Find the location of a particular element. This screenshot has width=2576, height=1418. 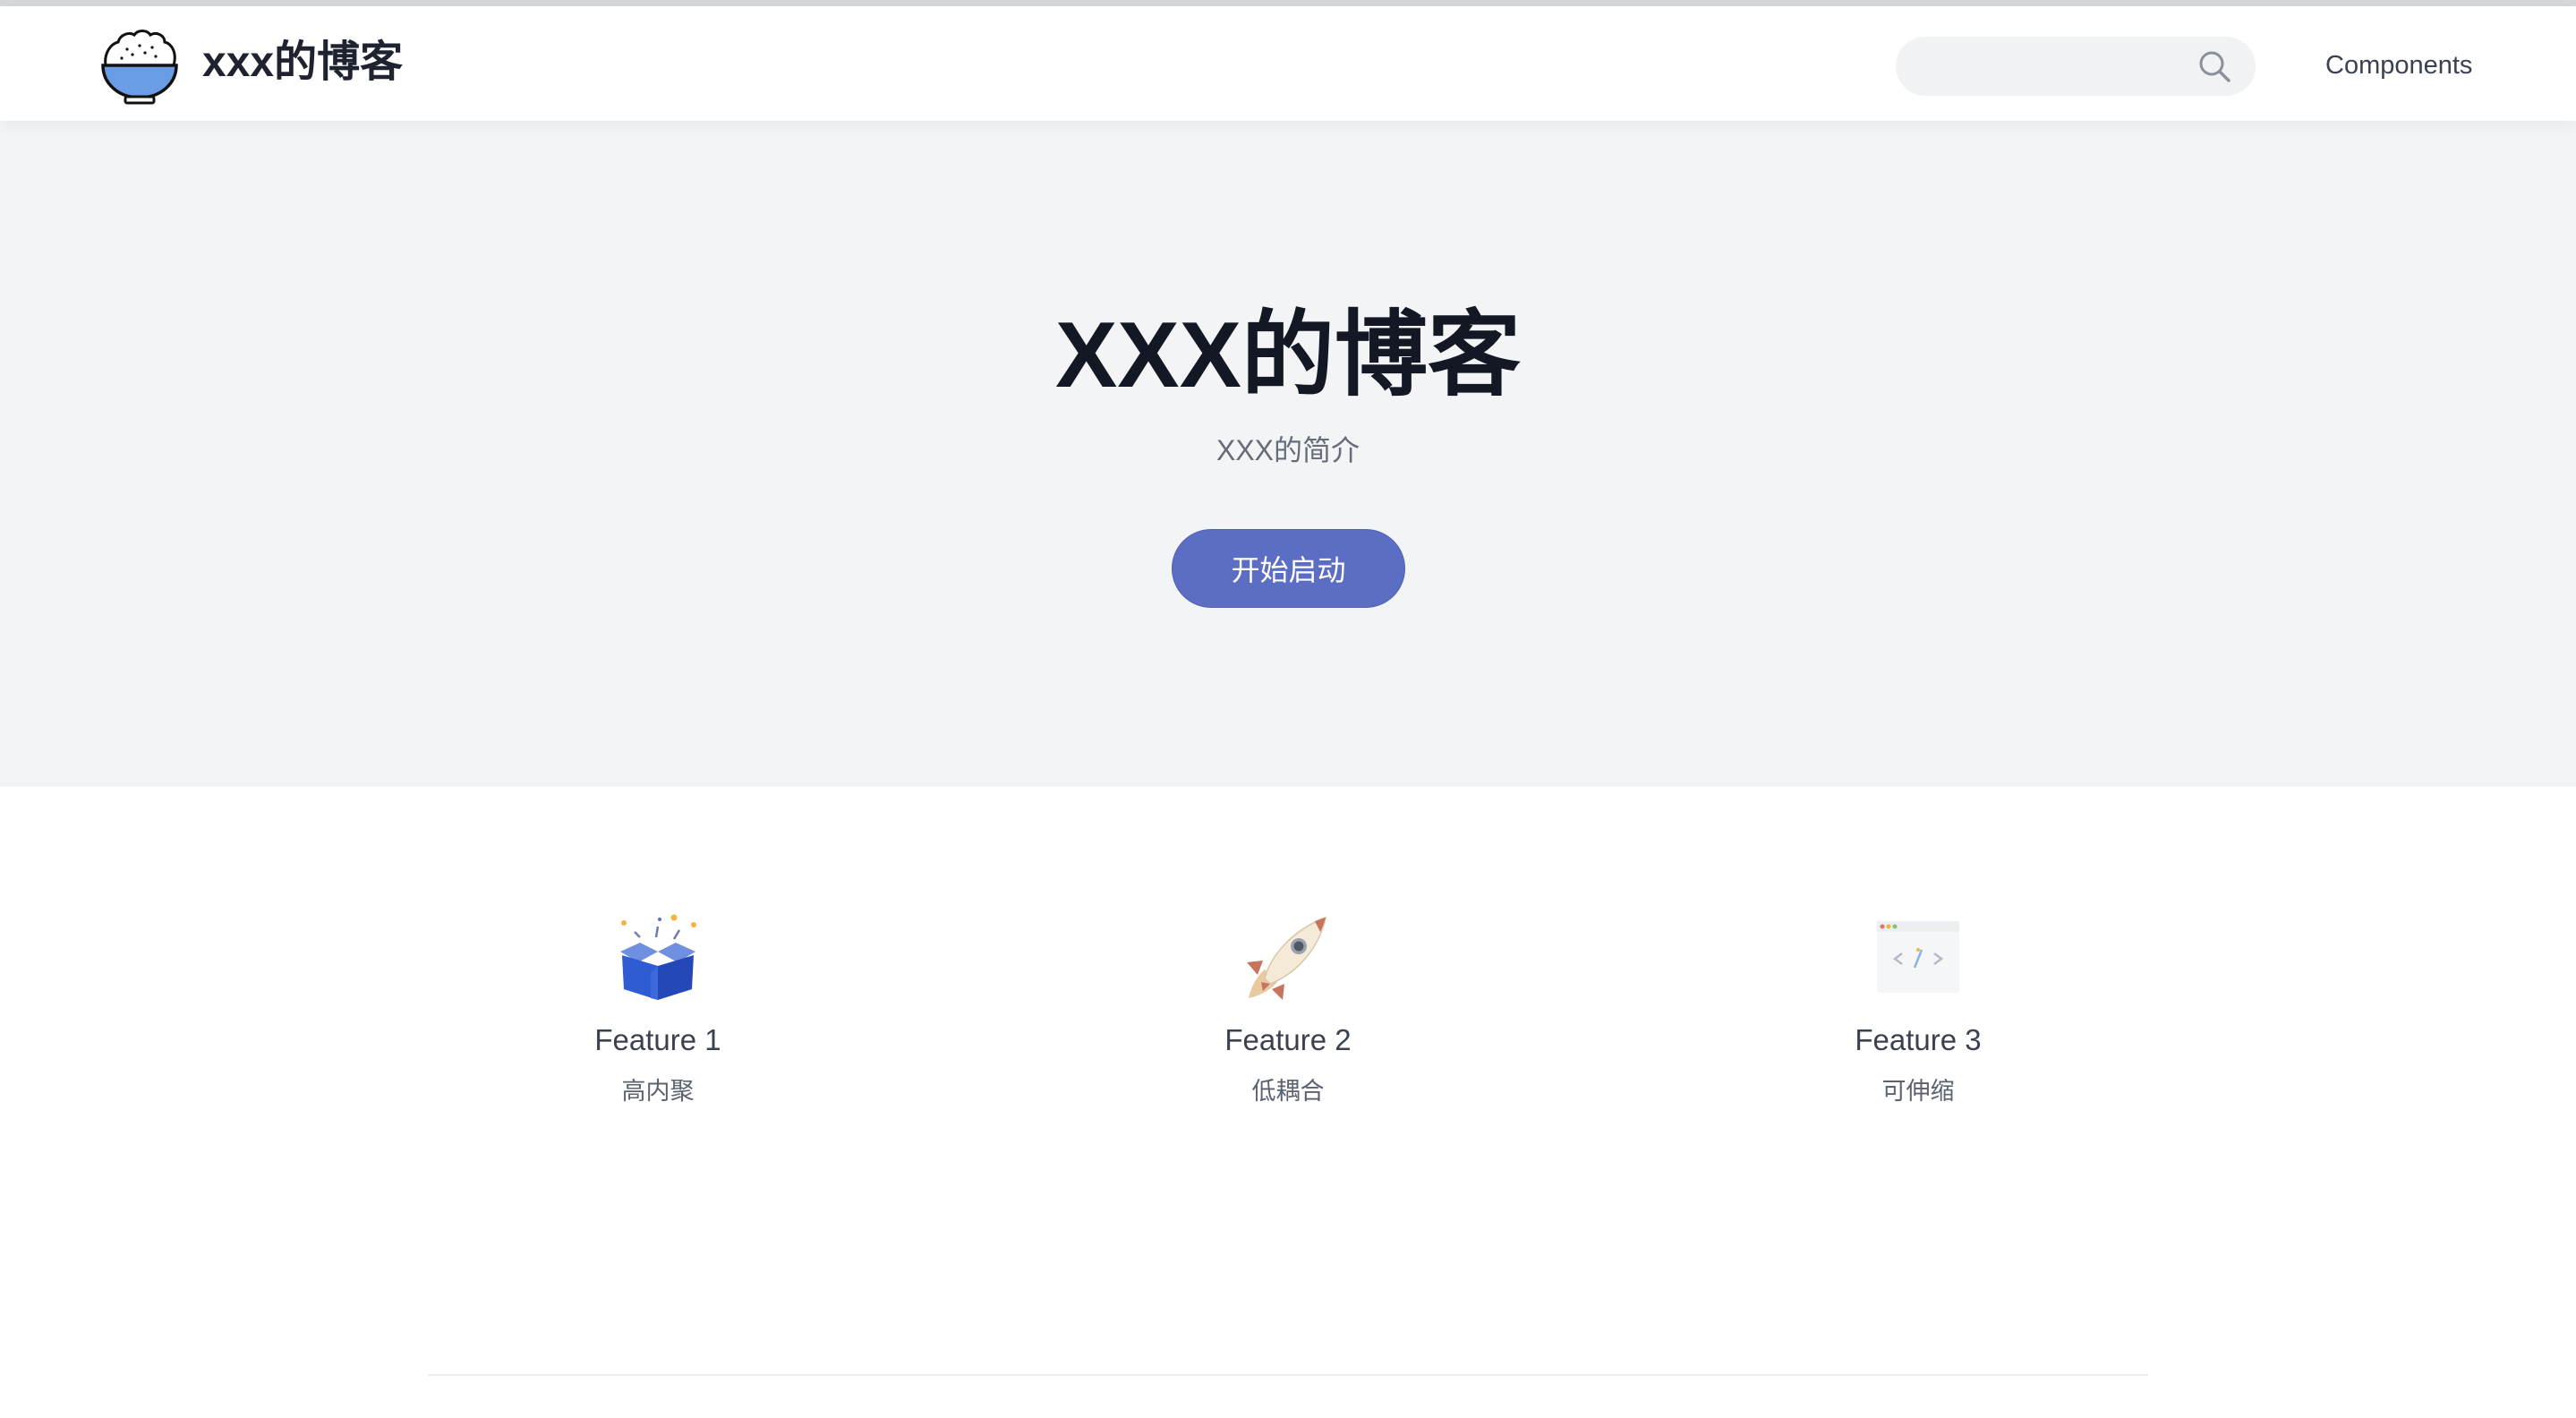

feature-title: Feature 3 is located at coordinates (1918, 1039).